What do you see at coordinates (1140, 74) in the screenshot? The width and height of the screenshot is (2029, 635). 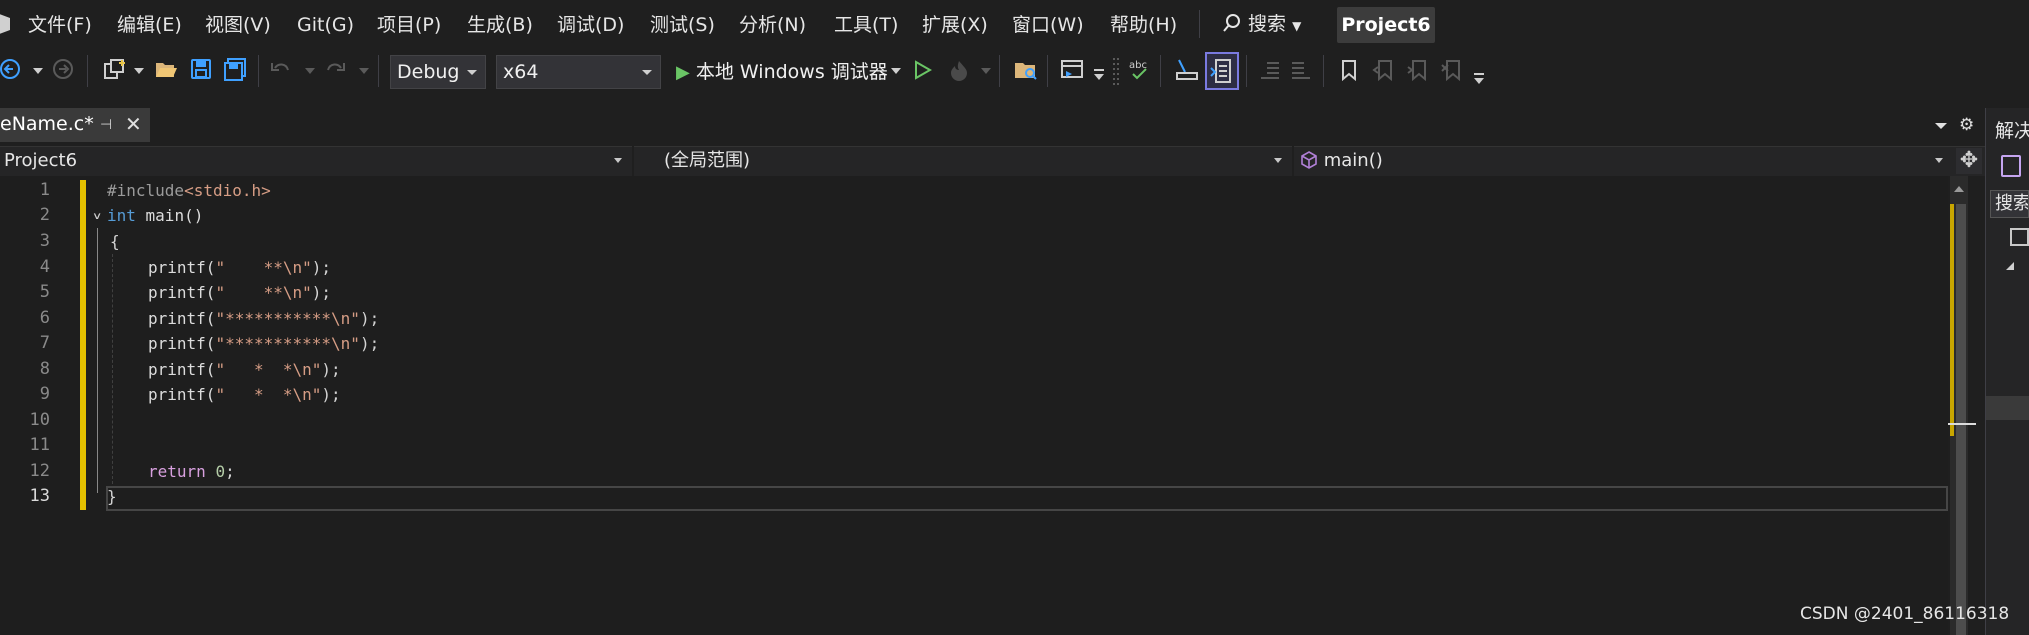 I see `spell-check-icon: abc` at bounding box center [1140, 74].